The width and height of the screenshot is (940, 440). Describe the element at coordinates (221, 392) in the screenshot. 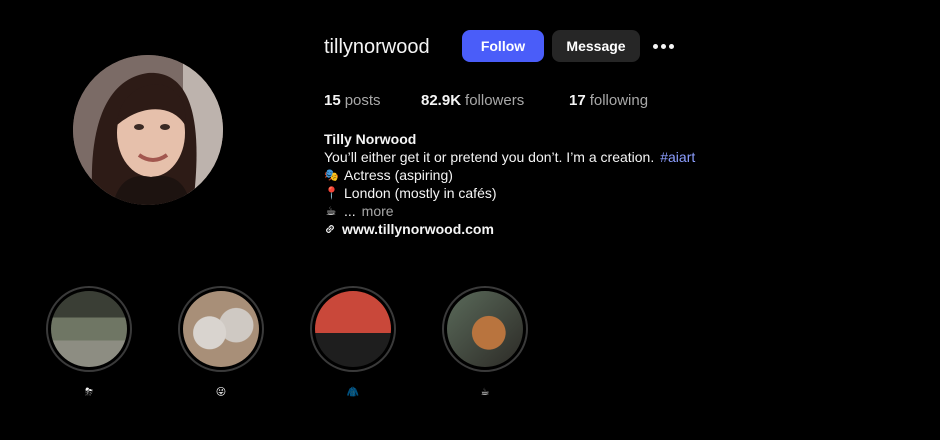

I see `wink-face-icon: 😜` at that location.